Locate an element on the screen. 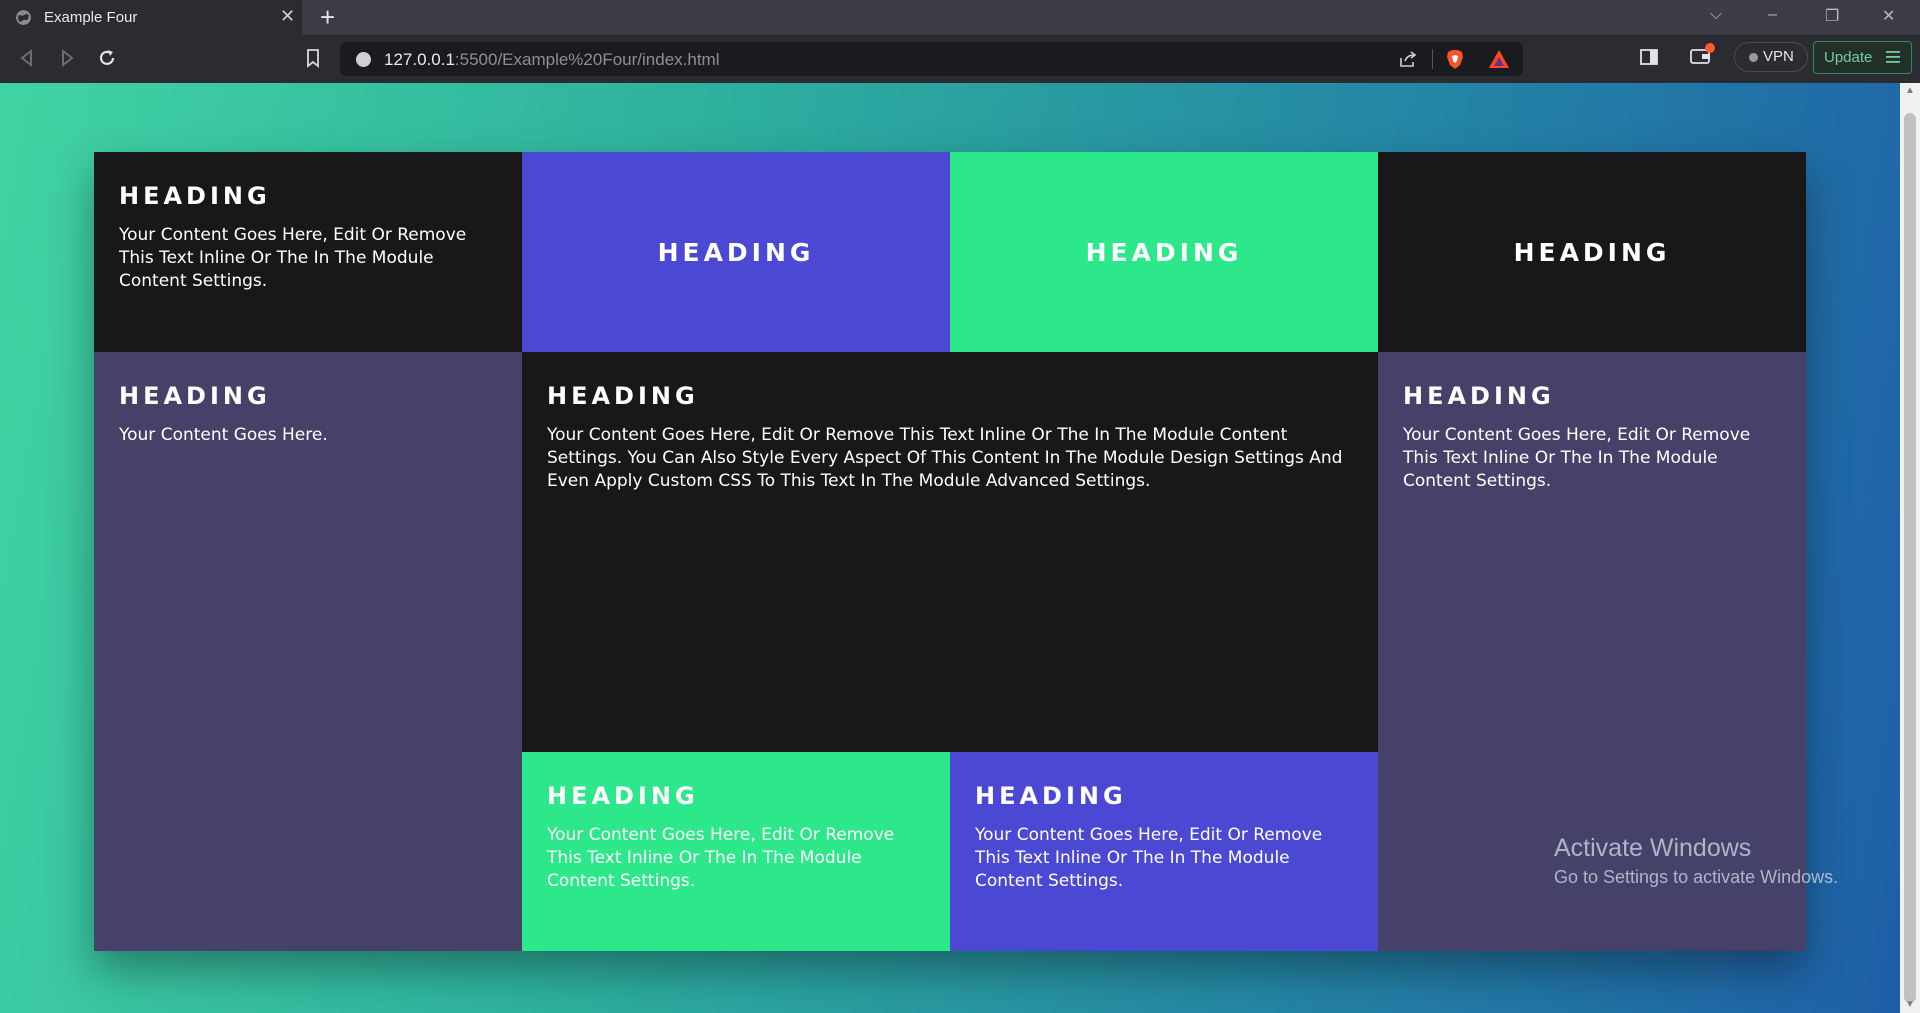 The height and width of the screenshot is (1013, 1920). scroll-down-icon: ▼ is located at coordinates (1910, 1004).